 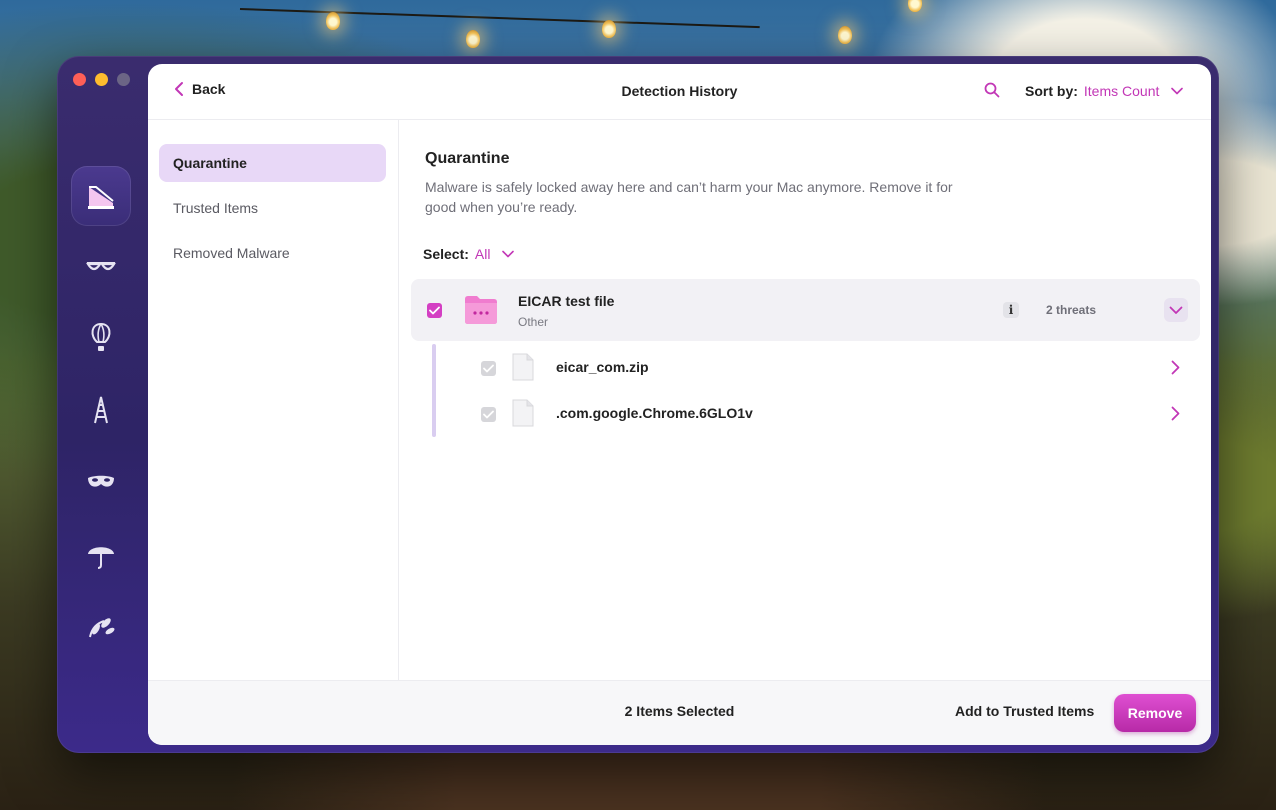 What do you see at coordinates (1071, 310) in the screenshot?
I see `threat-count: 2 threats` at bounding box center [1071, 310].